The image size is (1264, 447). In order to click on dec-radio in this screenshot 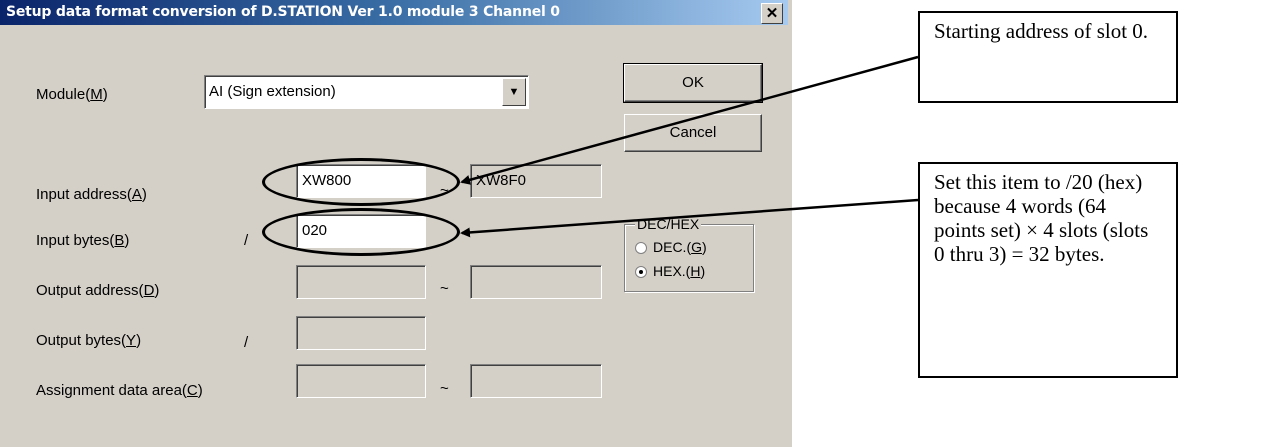, I will do `click(641, 248)`.